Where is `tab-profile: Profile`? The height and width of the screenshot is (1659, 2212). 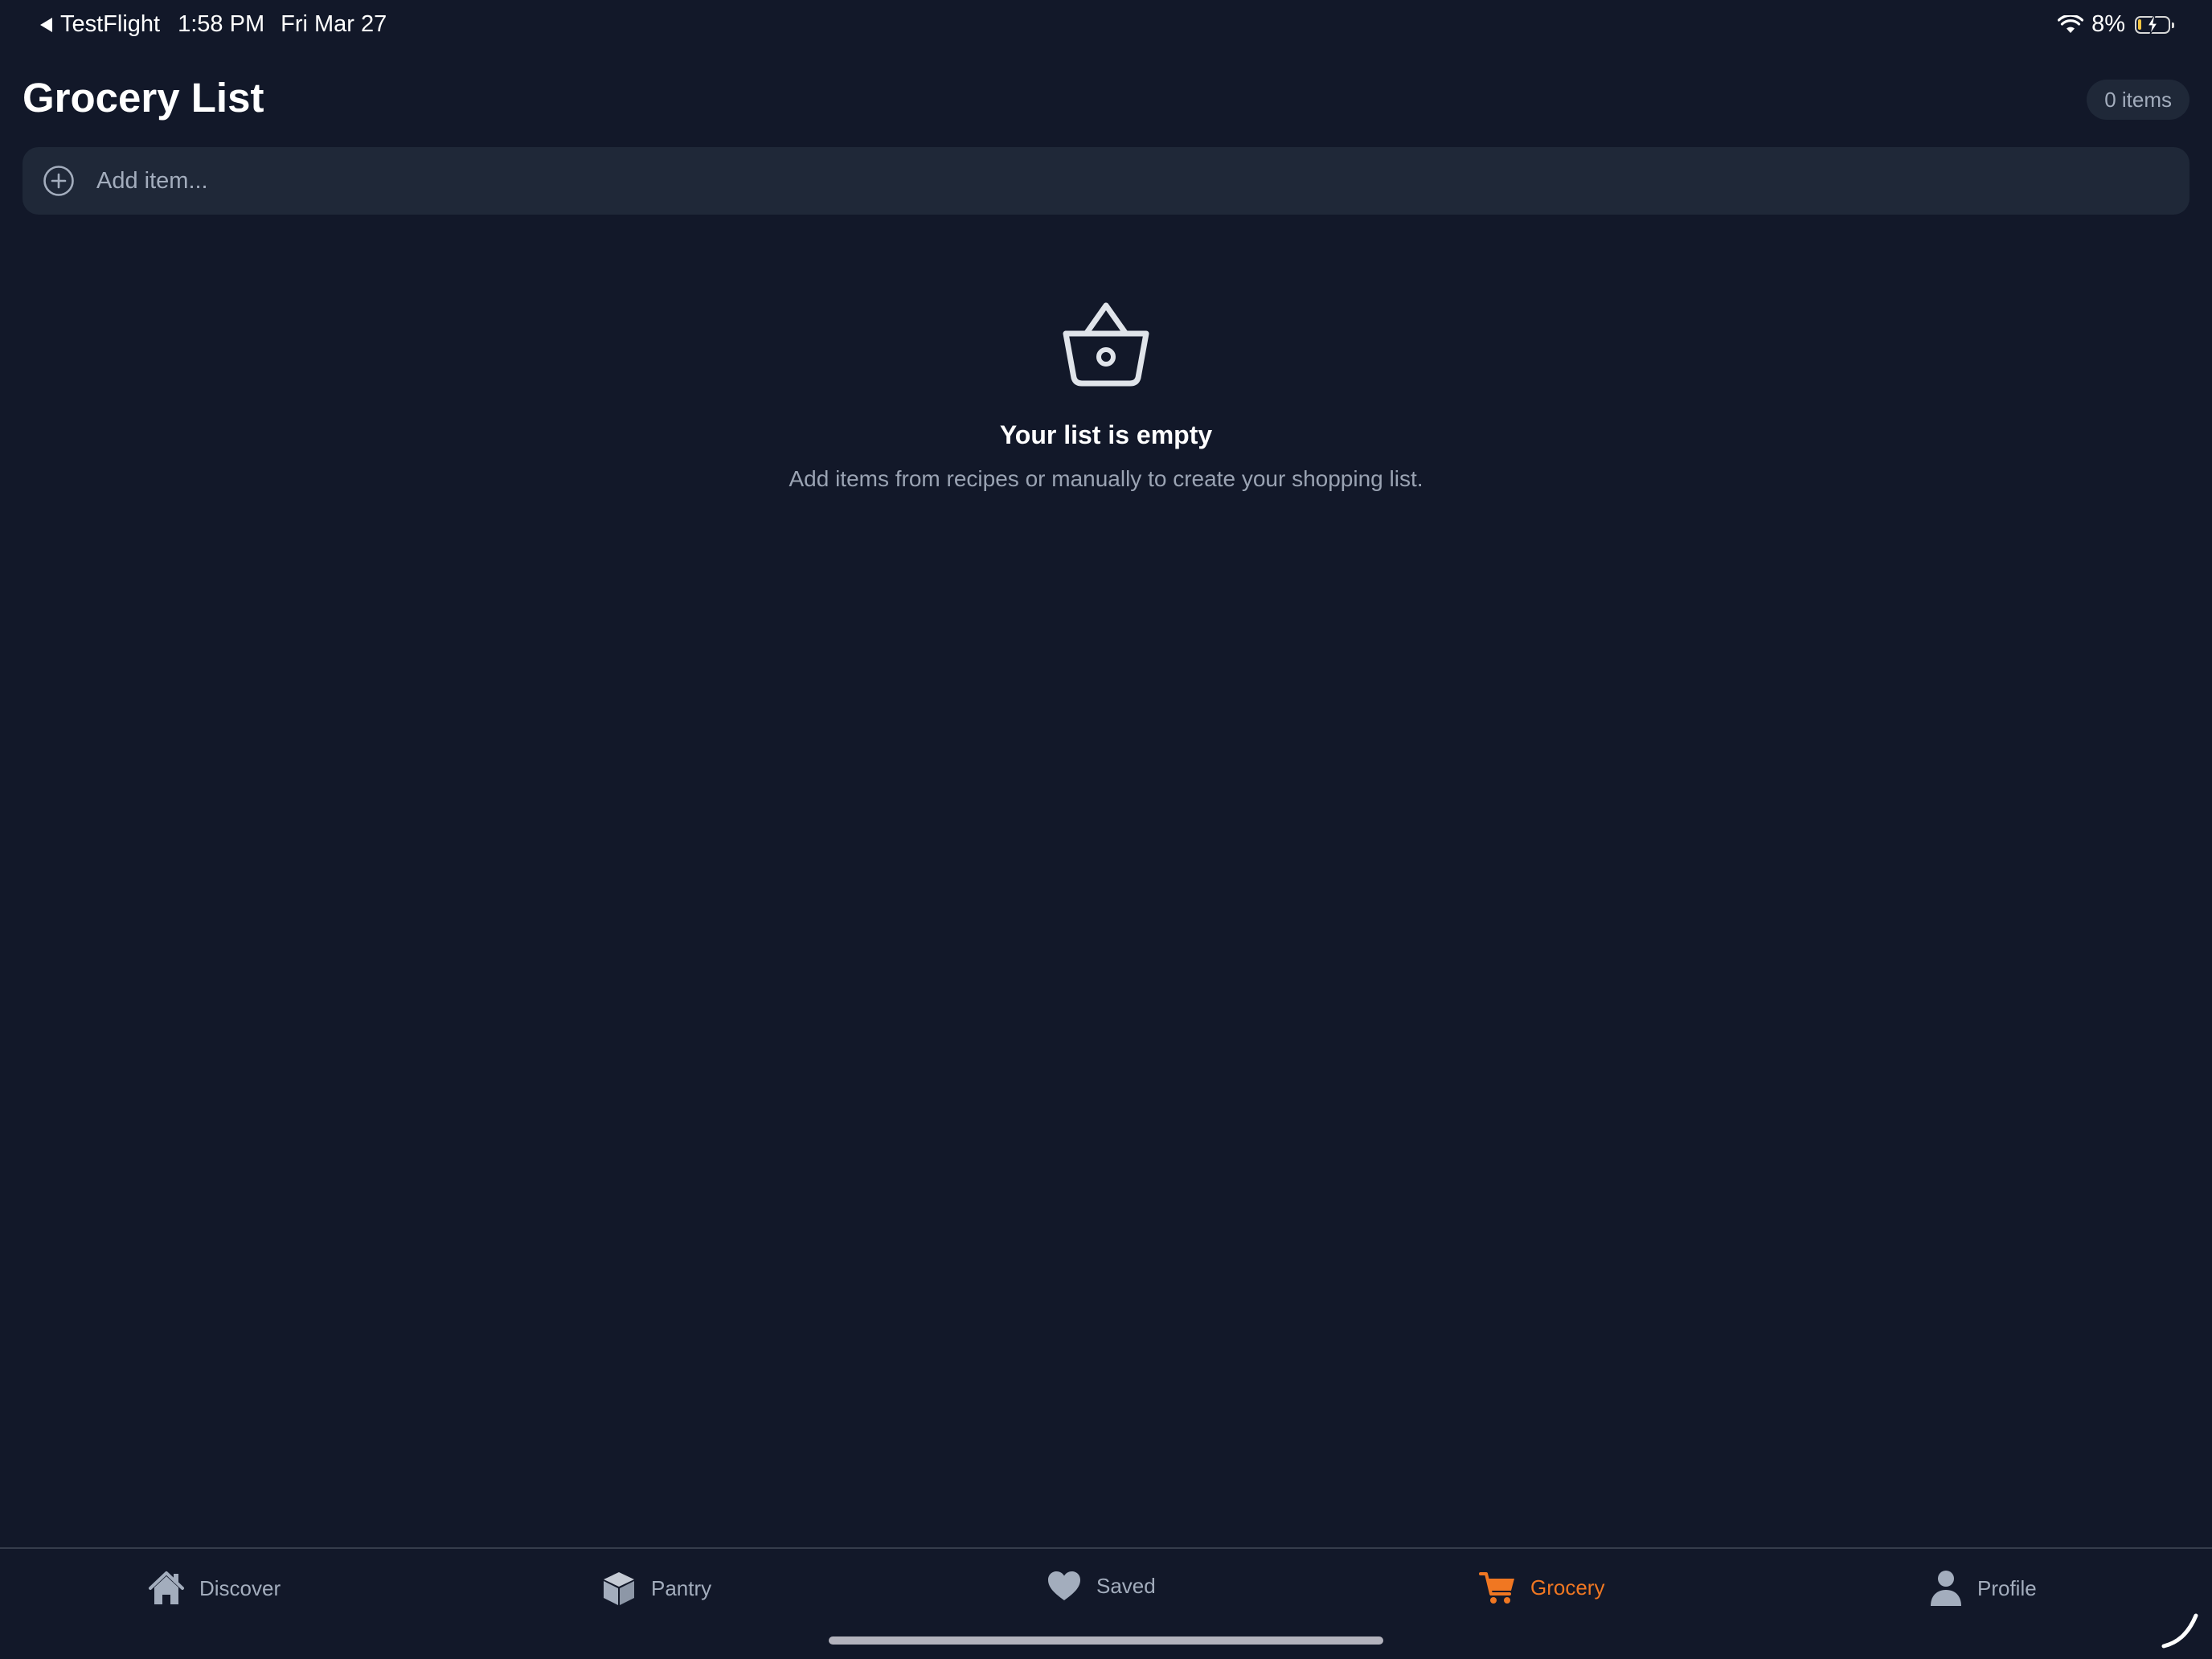
tab-profile: Profile is located at coordinates (1983, 1588).